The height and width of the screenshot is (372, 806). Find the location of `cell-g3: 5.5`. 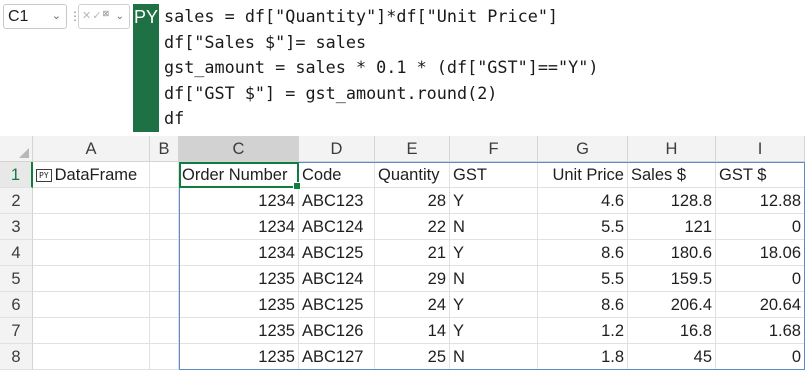

cell-g3: 5.5 is located at coordinates (583, 227).